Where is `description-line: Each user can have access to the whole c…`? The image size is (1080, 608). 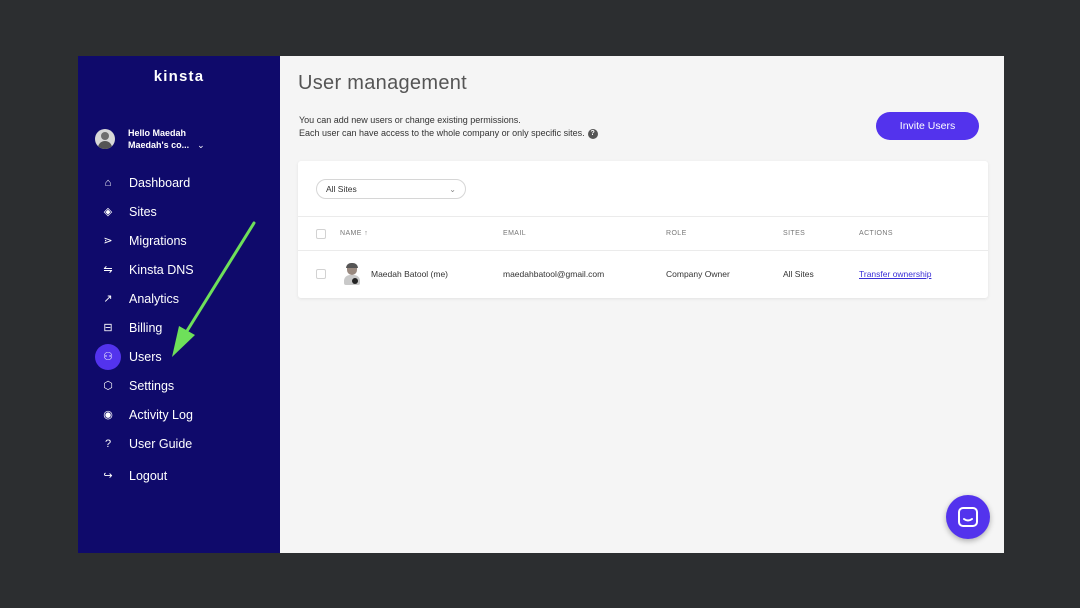 description-line: Each user can have access to the whole c… is located at coordinates (442, 133).